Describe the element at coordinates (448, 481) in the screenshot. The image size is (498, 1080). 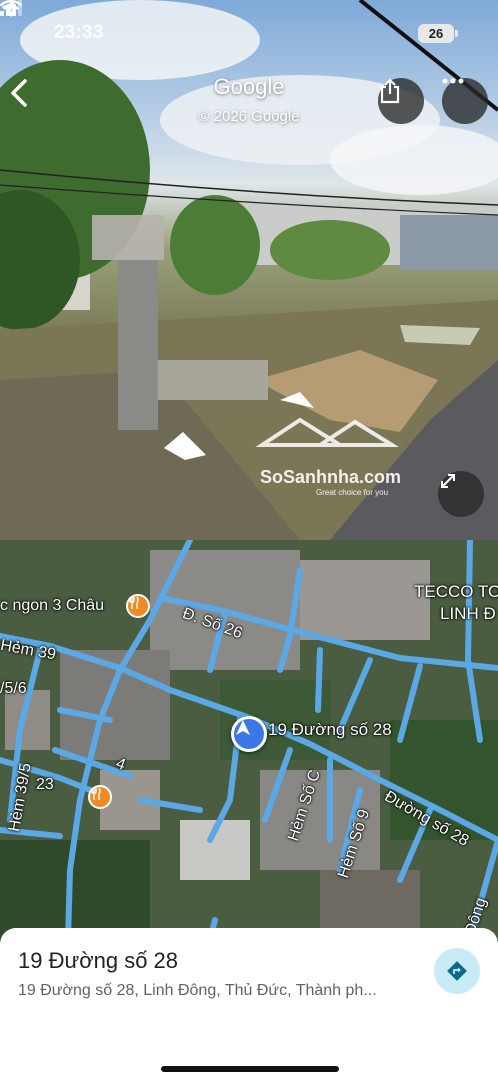
I see `expand-icon` at that location.